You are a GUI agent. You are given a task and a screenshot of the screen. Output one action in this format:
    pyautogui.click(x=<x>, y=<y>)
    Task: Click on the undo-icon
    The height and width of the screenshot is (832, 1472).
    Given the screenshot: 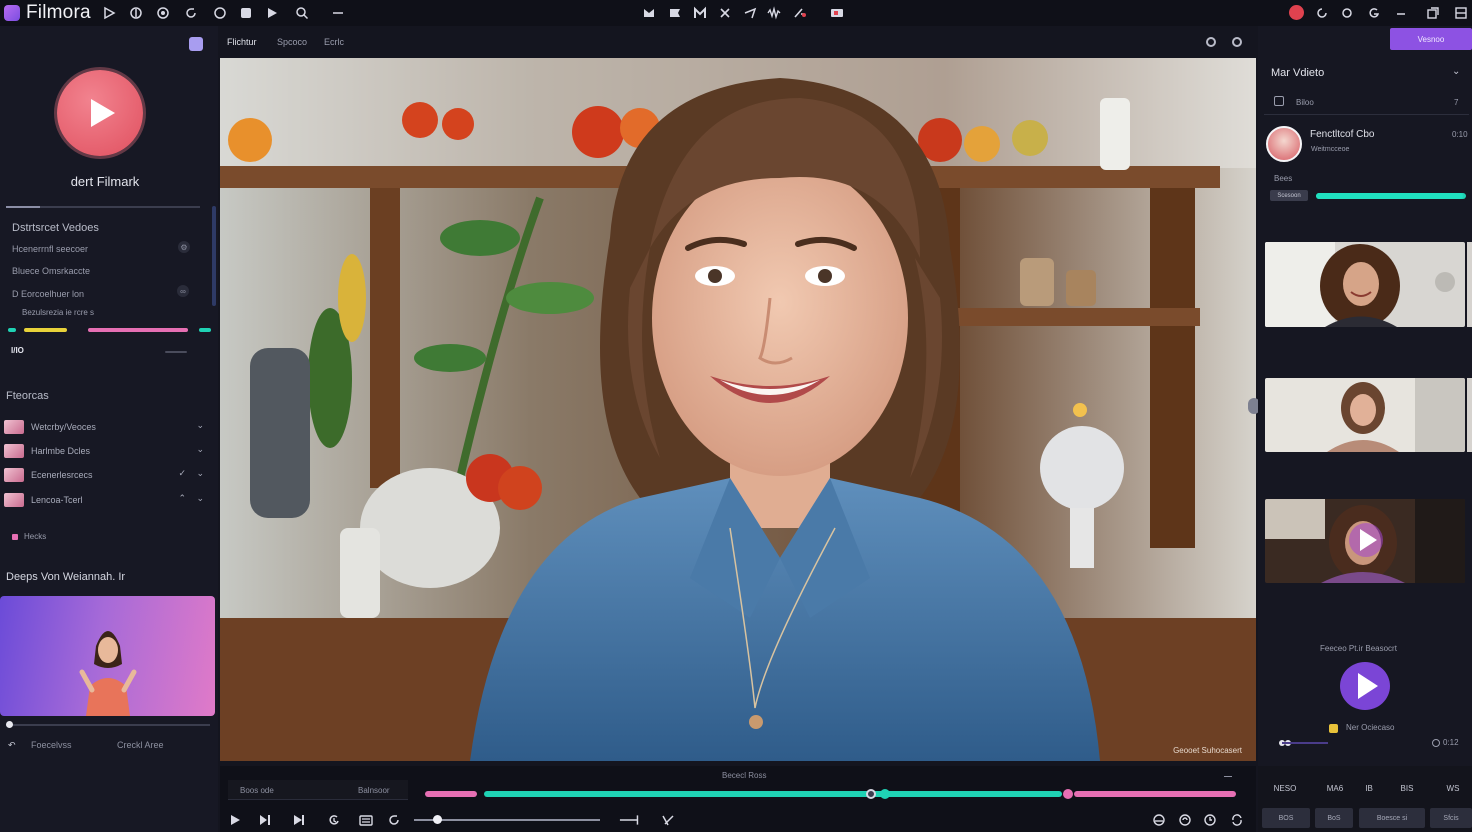 What is the action you would take?
    pyautogui.click(x=163, y=13)
    